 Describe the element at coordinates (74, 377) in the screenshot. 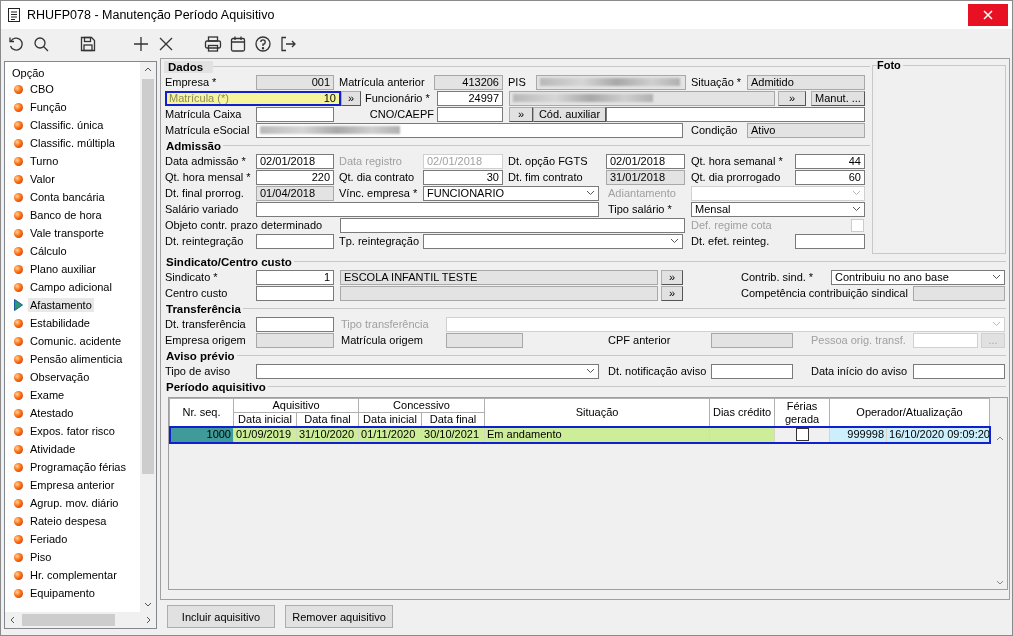

I see `sidebar-item: Observação` at that location.